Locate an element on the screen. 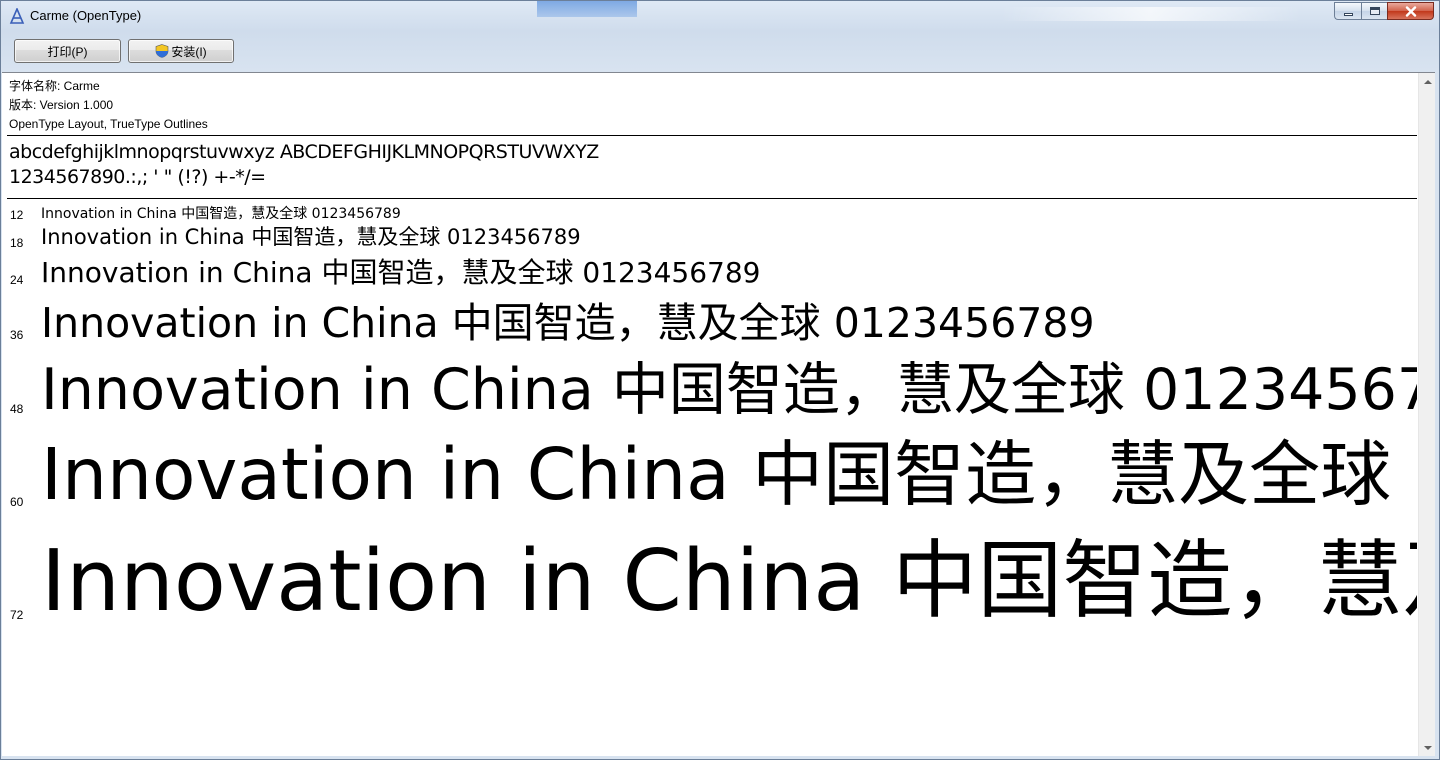 Image resolution: width=1440 pixels, height=760 pixels. minimize-icon is located at coordinates (1348, 14).